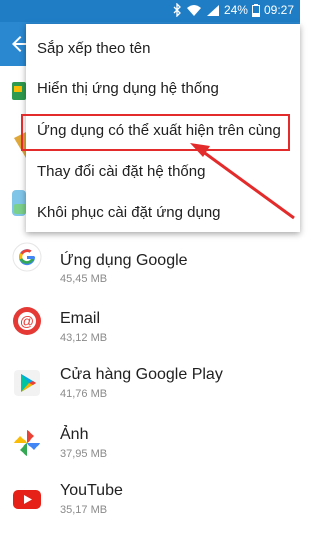  What do you see at coordinates (27, 499) in the screenshot?
I see `youtube-icon` at bounding box center [27, 499].